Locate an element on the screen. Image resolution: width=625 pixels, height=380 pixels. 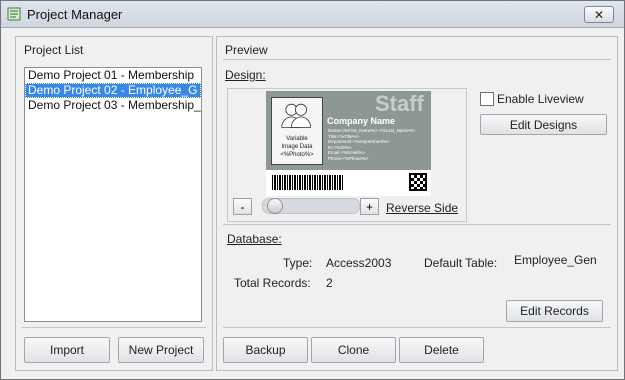
qr-code is located at coordinates (418, 182).